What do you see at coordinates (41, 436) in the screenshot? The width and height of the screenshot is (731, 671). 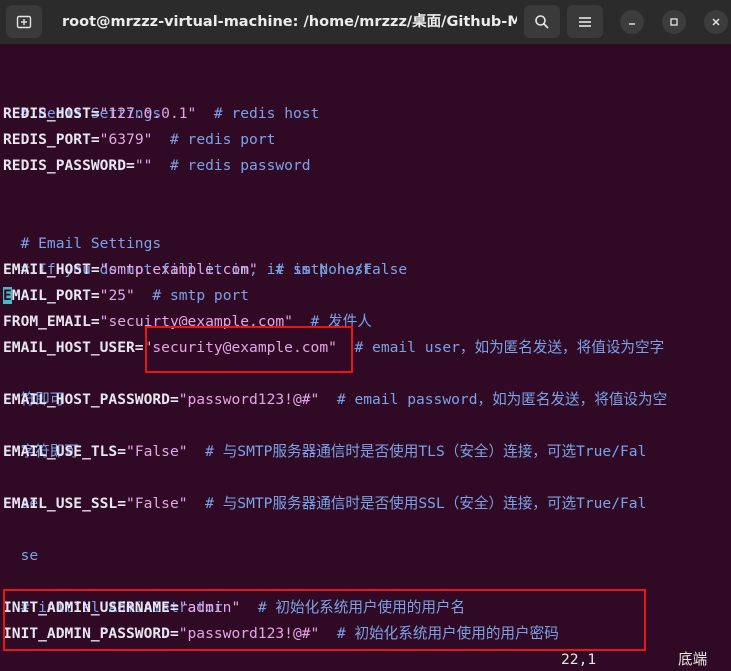 I see `code-line: 字符即可` at bounding box center [41, 436].